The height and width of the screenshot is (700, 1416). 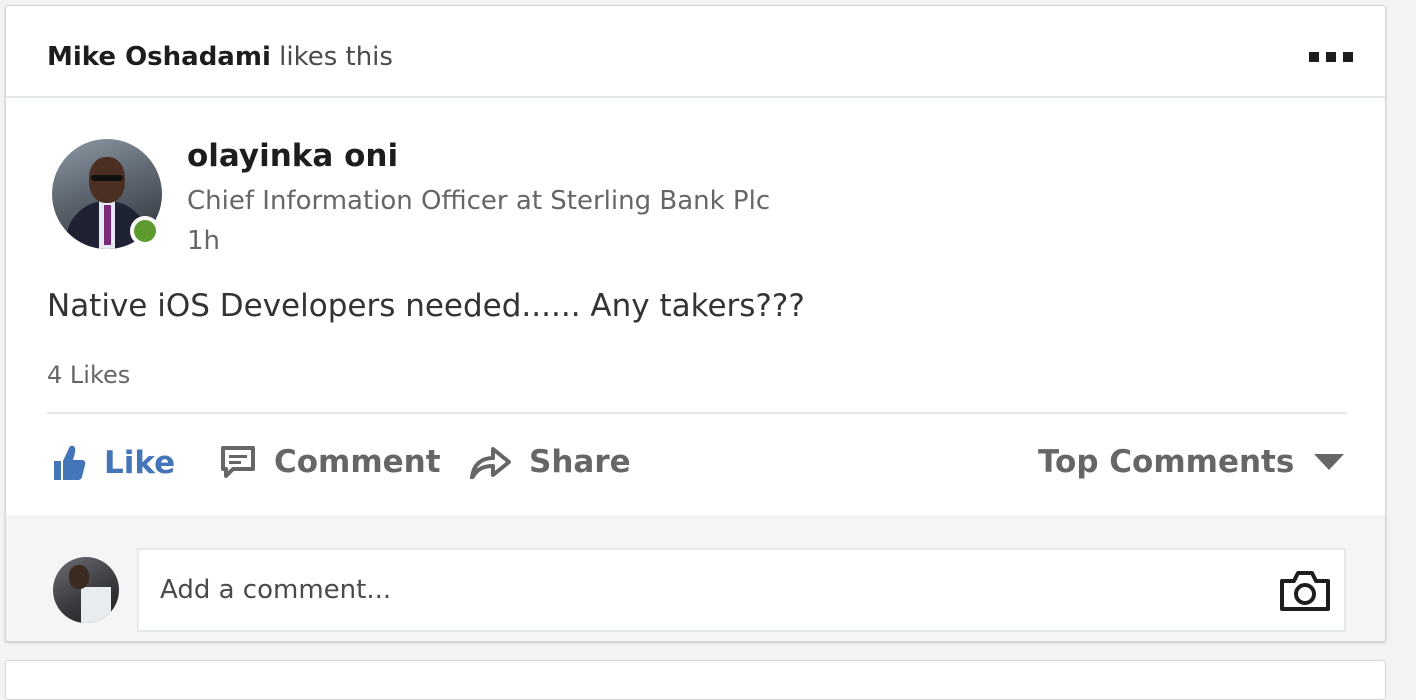 I want to click on share-button: Share, so click(x=550, y=462).